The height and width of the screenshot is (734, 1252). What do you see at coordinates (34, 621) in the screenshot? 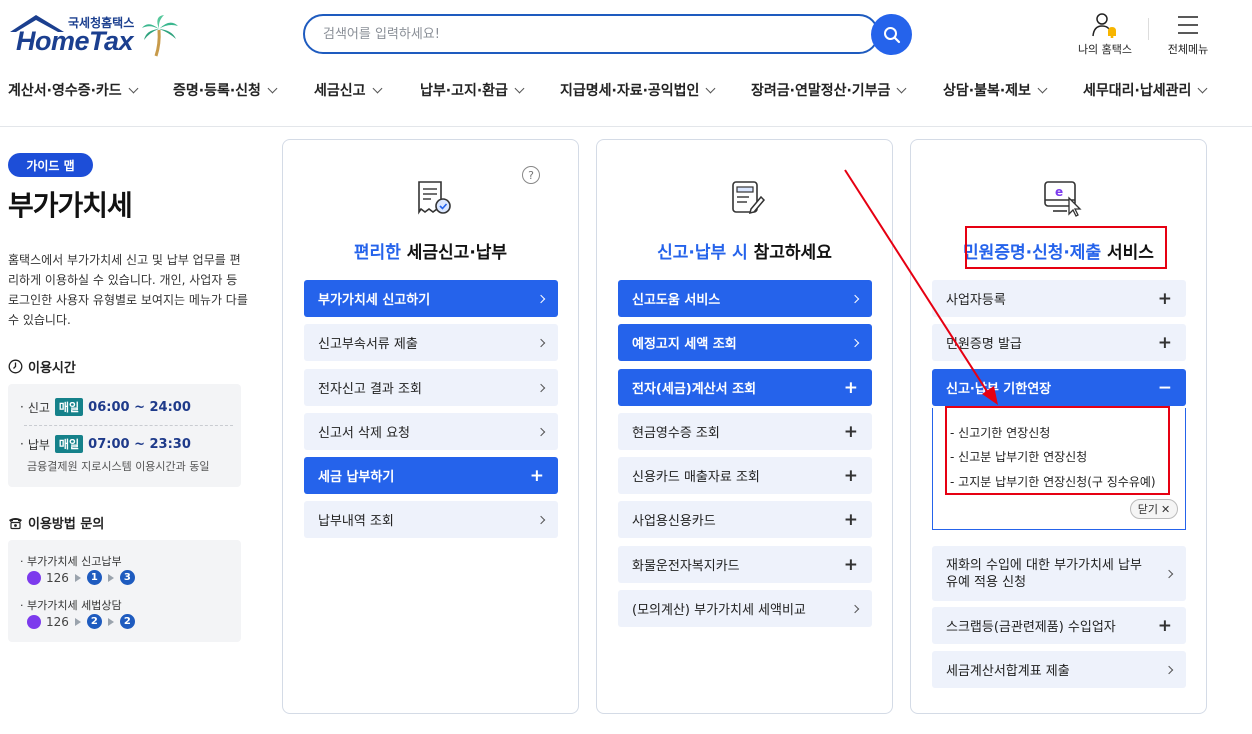
I see `phone-icon` at bounding box center [34, 621].